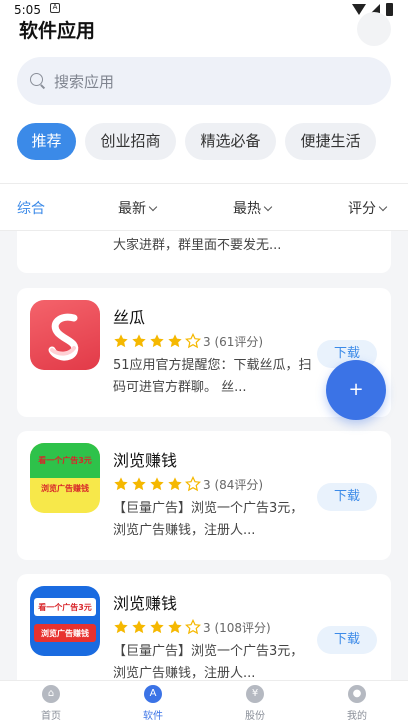 This screenshot has width=408, height=725. I want to click on page-title: 软件应用, so click(57, 31).